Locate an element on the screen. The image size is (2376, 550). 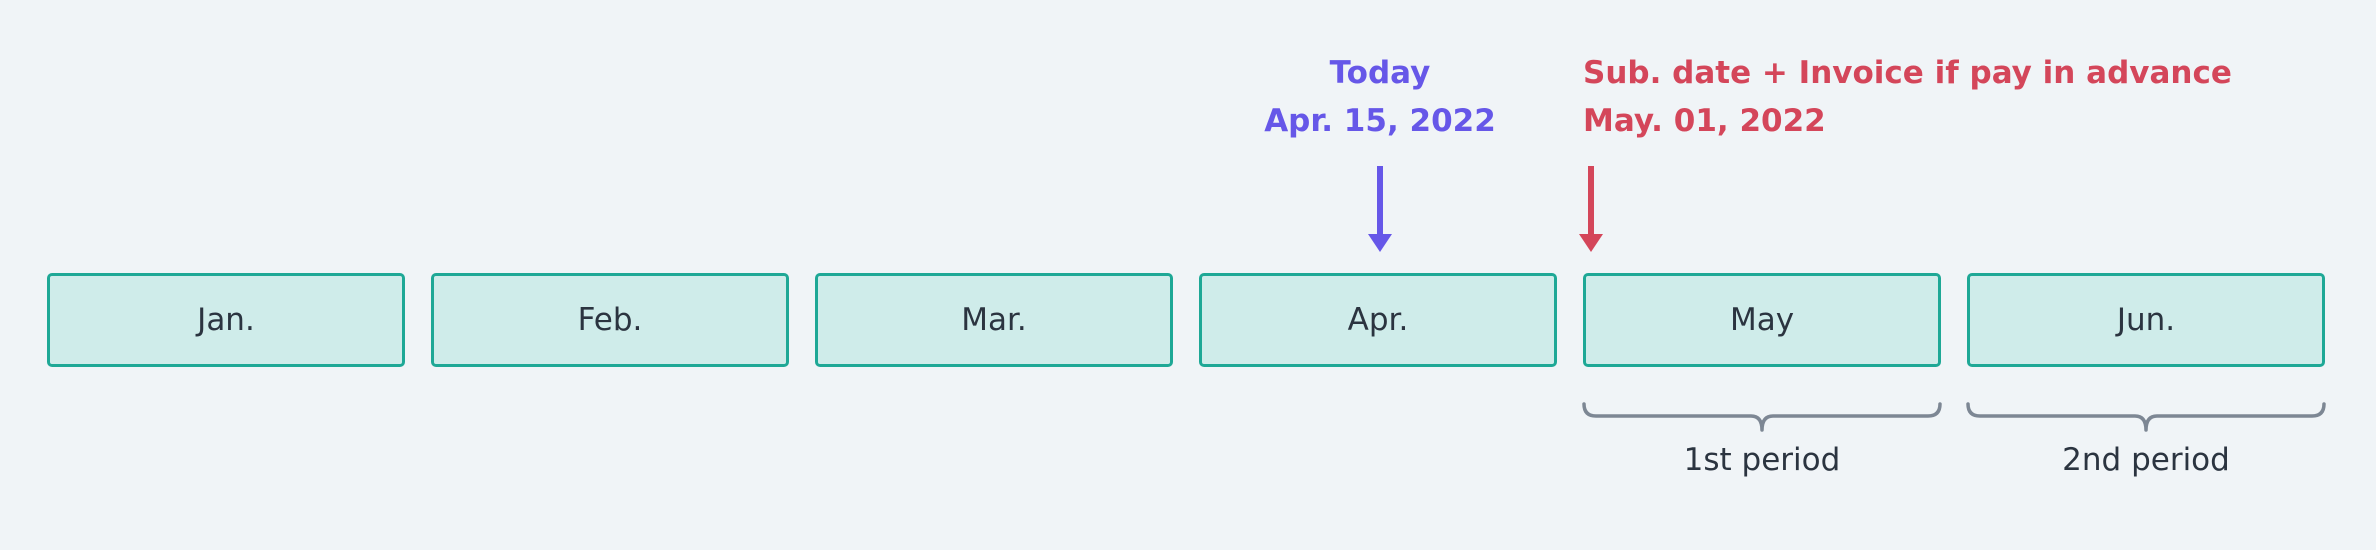
month-box-may: May is located at coordinates (1762, 320).